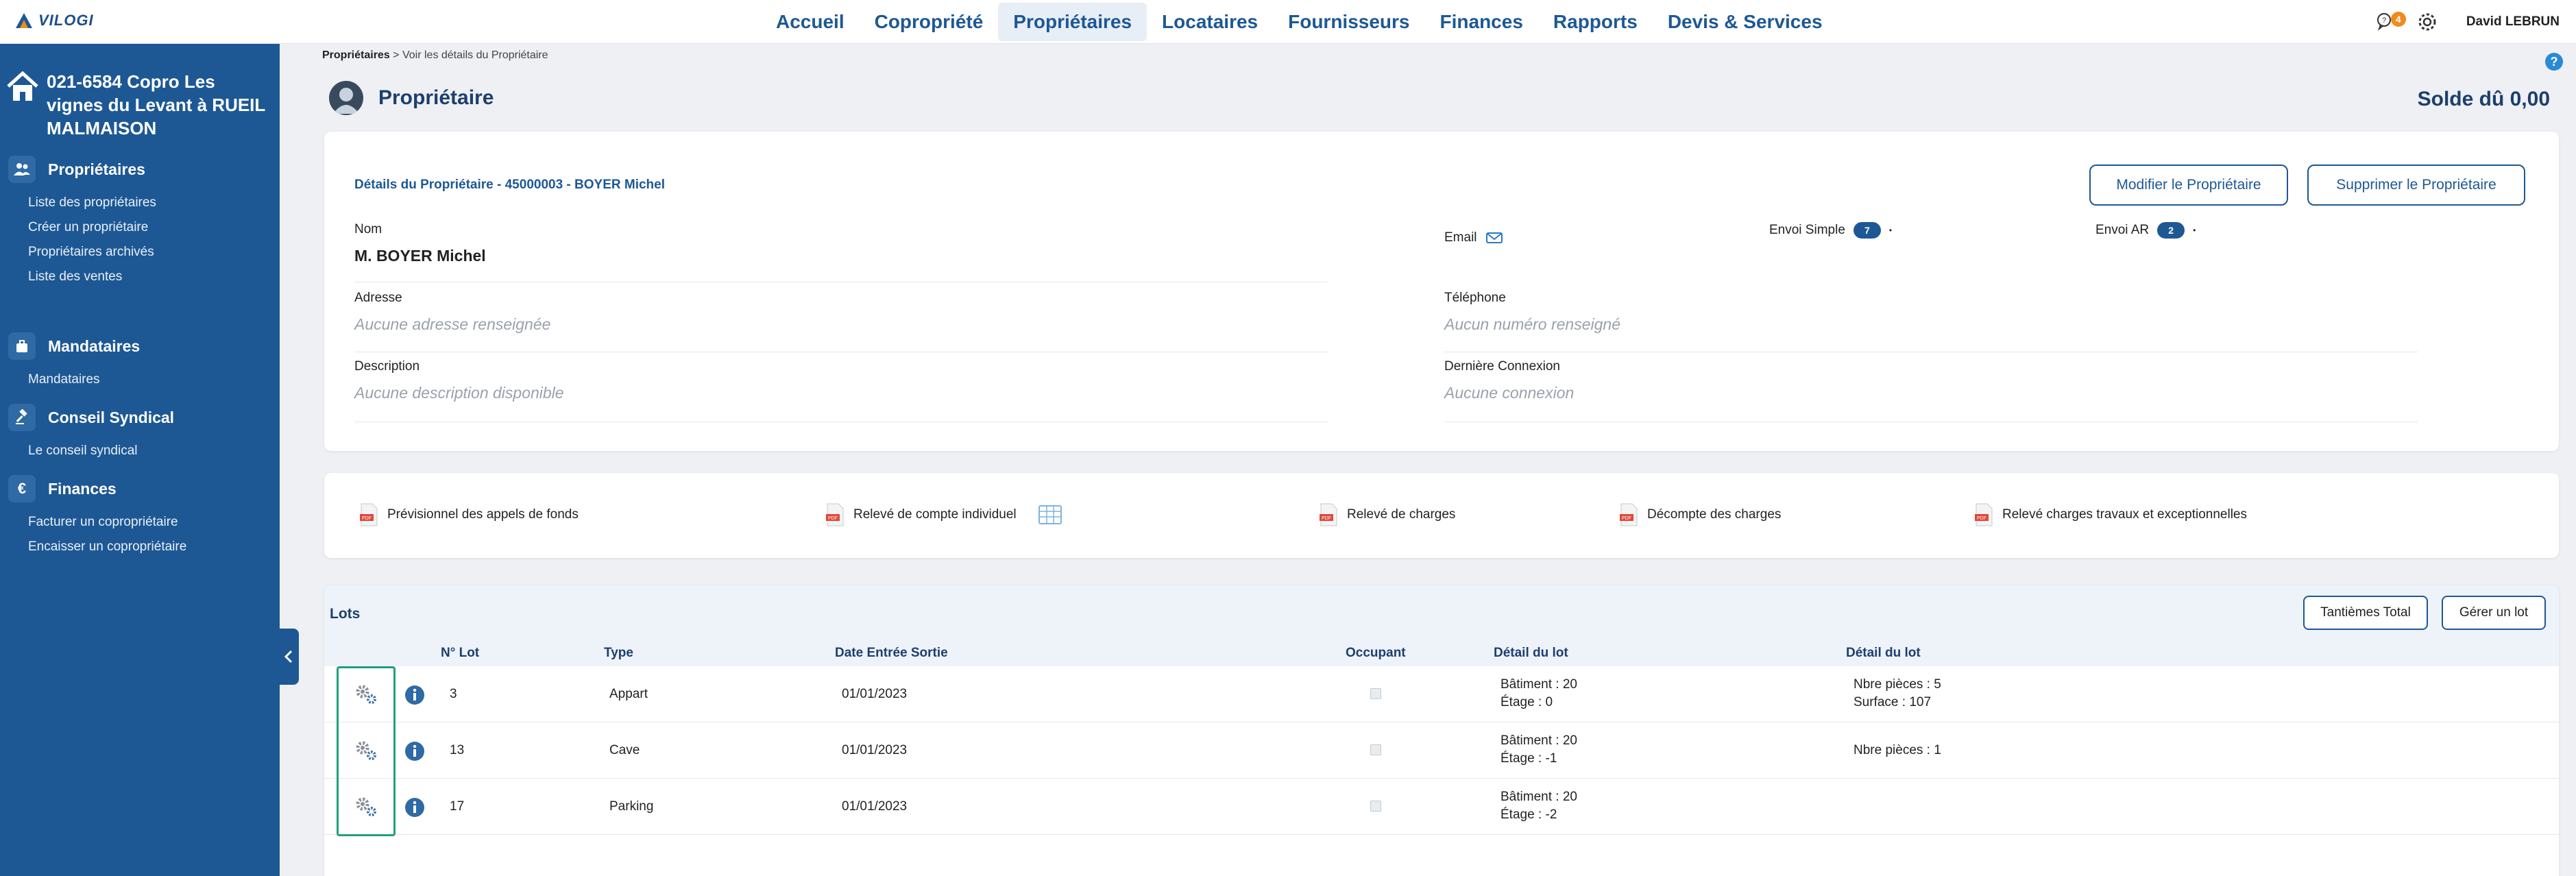 The width and height of the screenshot is (2576, 876). I want to click on sidebar-head-label: Finances, so click(82, 489).